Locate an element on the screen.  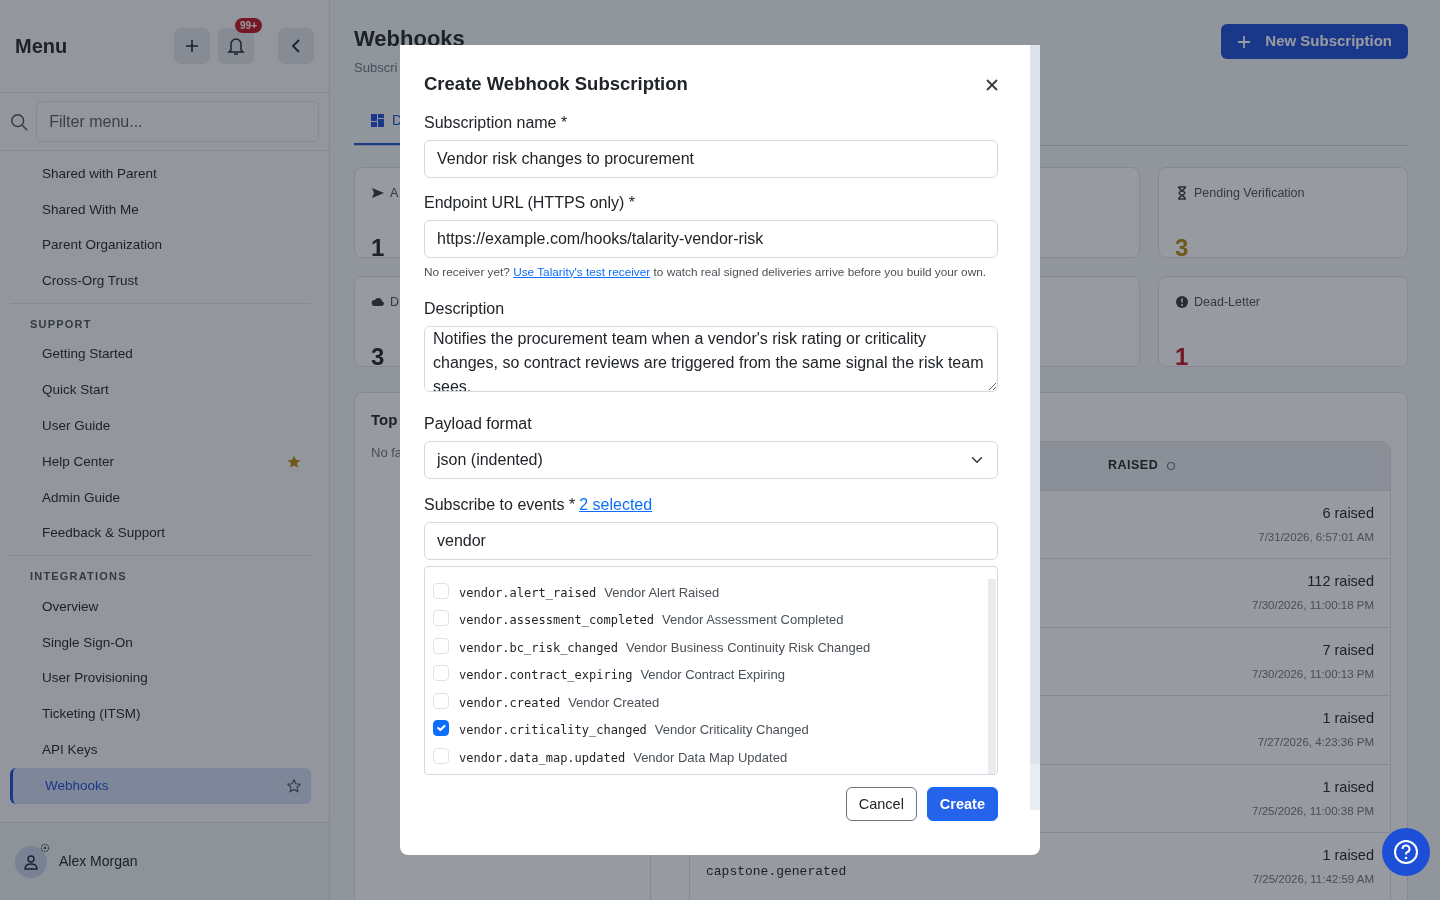
selected-count-link: 2 selected is located at coordinates (616, 504).